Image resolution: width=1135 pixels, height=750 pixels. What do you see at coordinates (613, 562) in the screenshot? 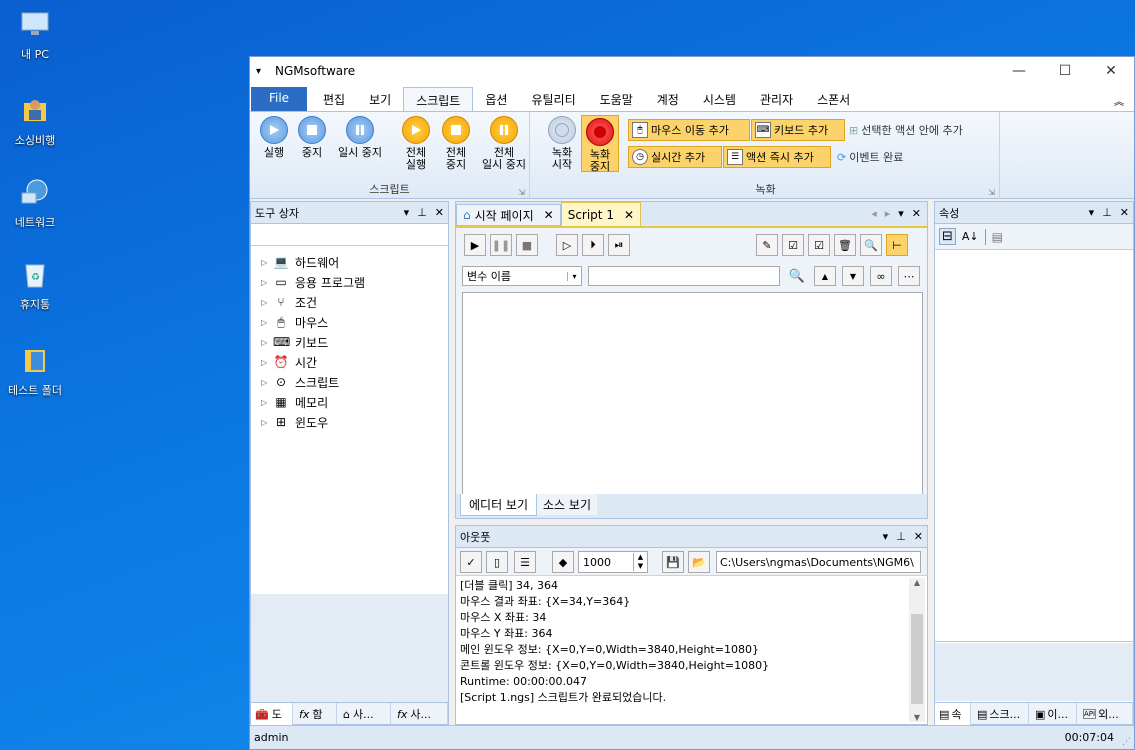
I see `max-lines-stepper: 1000 ▲ ▼` at bounding box center [613, 562].